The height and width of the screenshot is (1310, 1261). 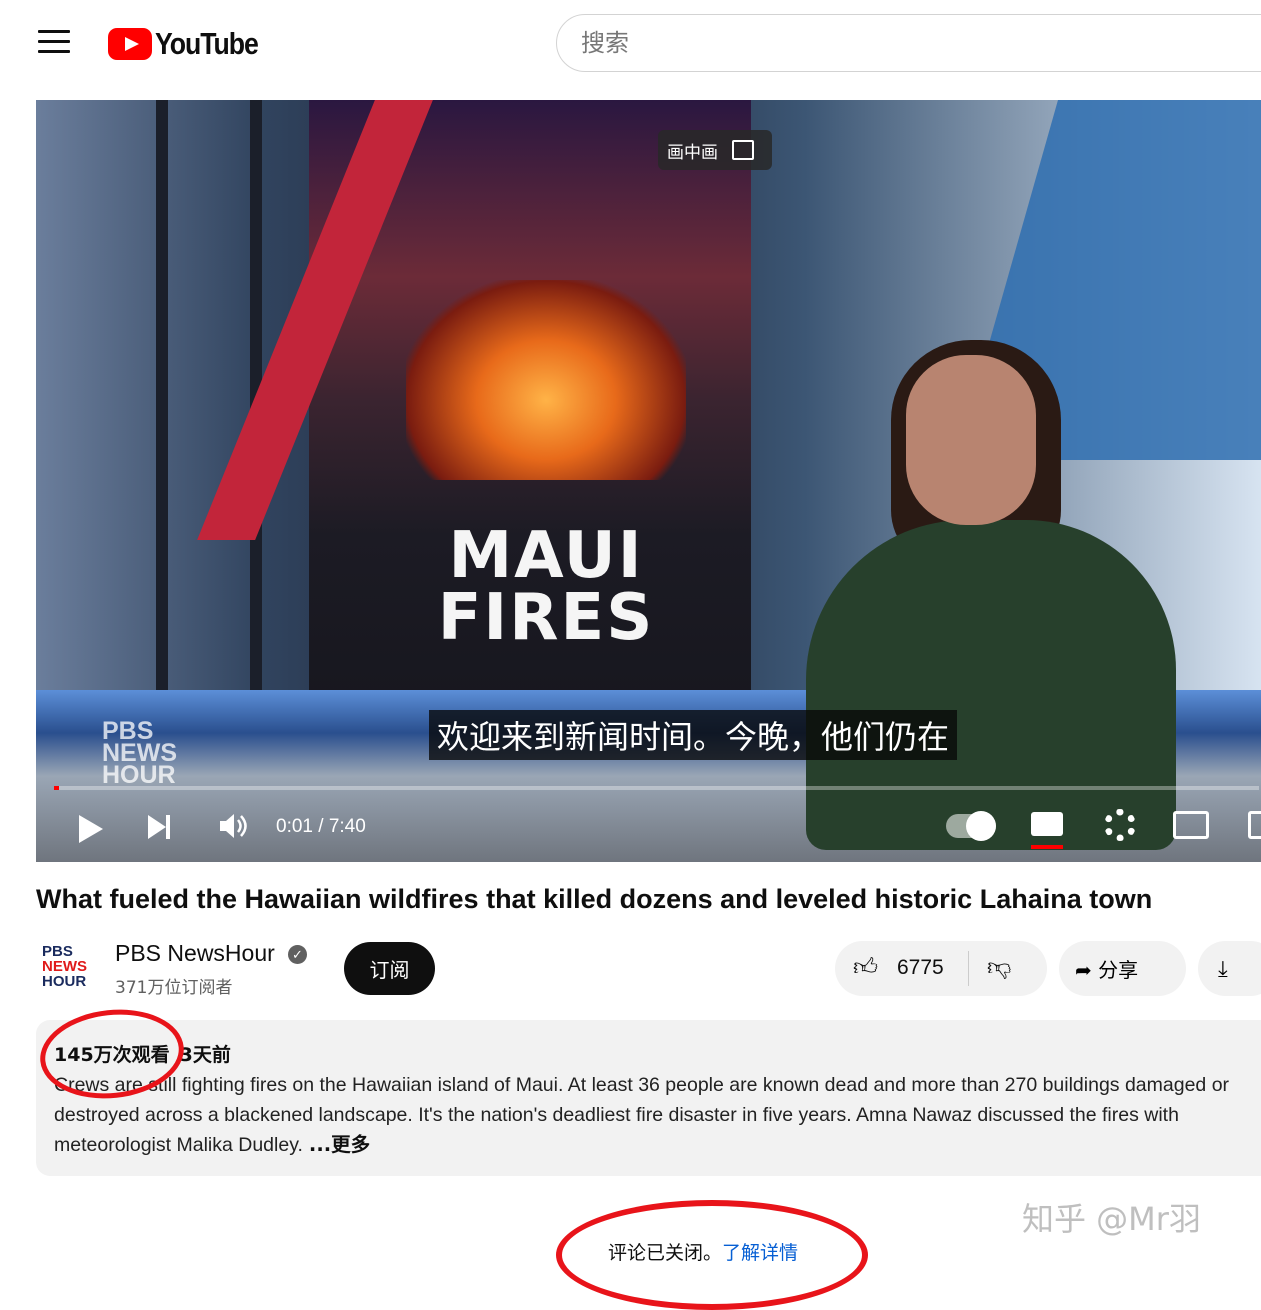 What do you see at coordinates (233, 826) in the screenshot?
I see `volume-icon` at bounding box center [233, 826].